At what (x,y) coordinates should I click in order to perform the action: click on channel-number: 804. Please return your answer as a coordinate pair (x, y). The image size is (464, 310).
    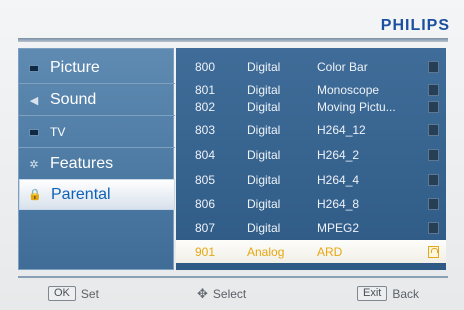
    Looking at the image, I should click on (205, 154).